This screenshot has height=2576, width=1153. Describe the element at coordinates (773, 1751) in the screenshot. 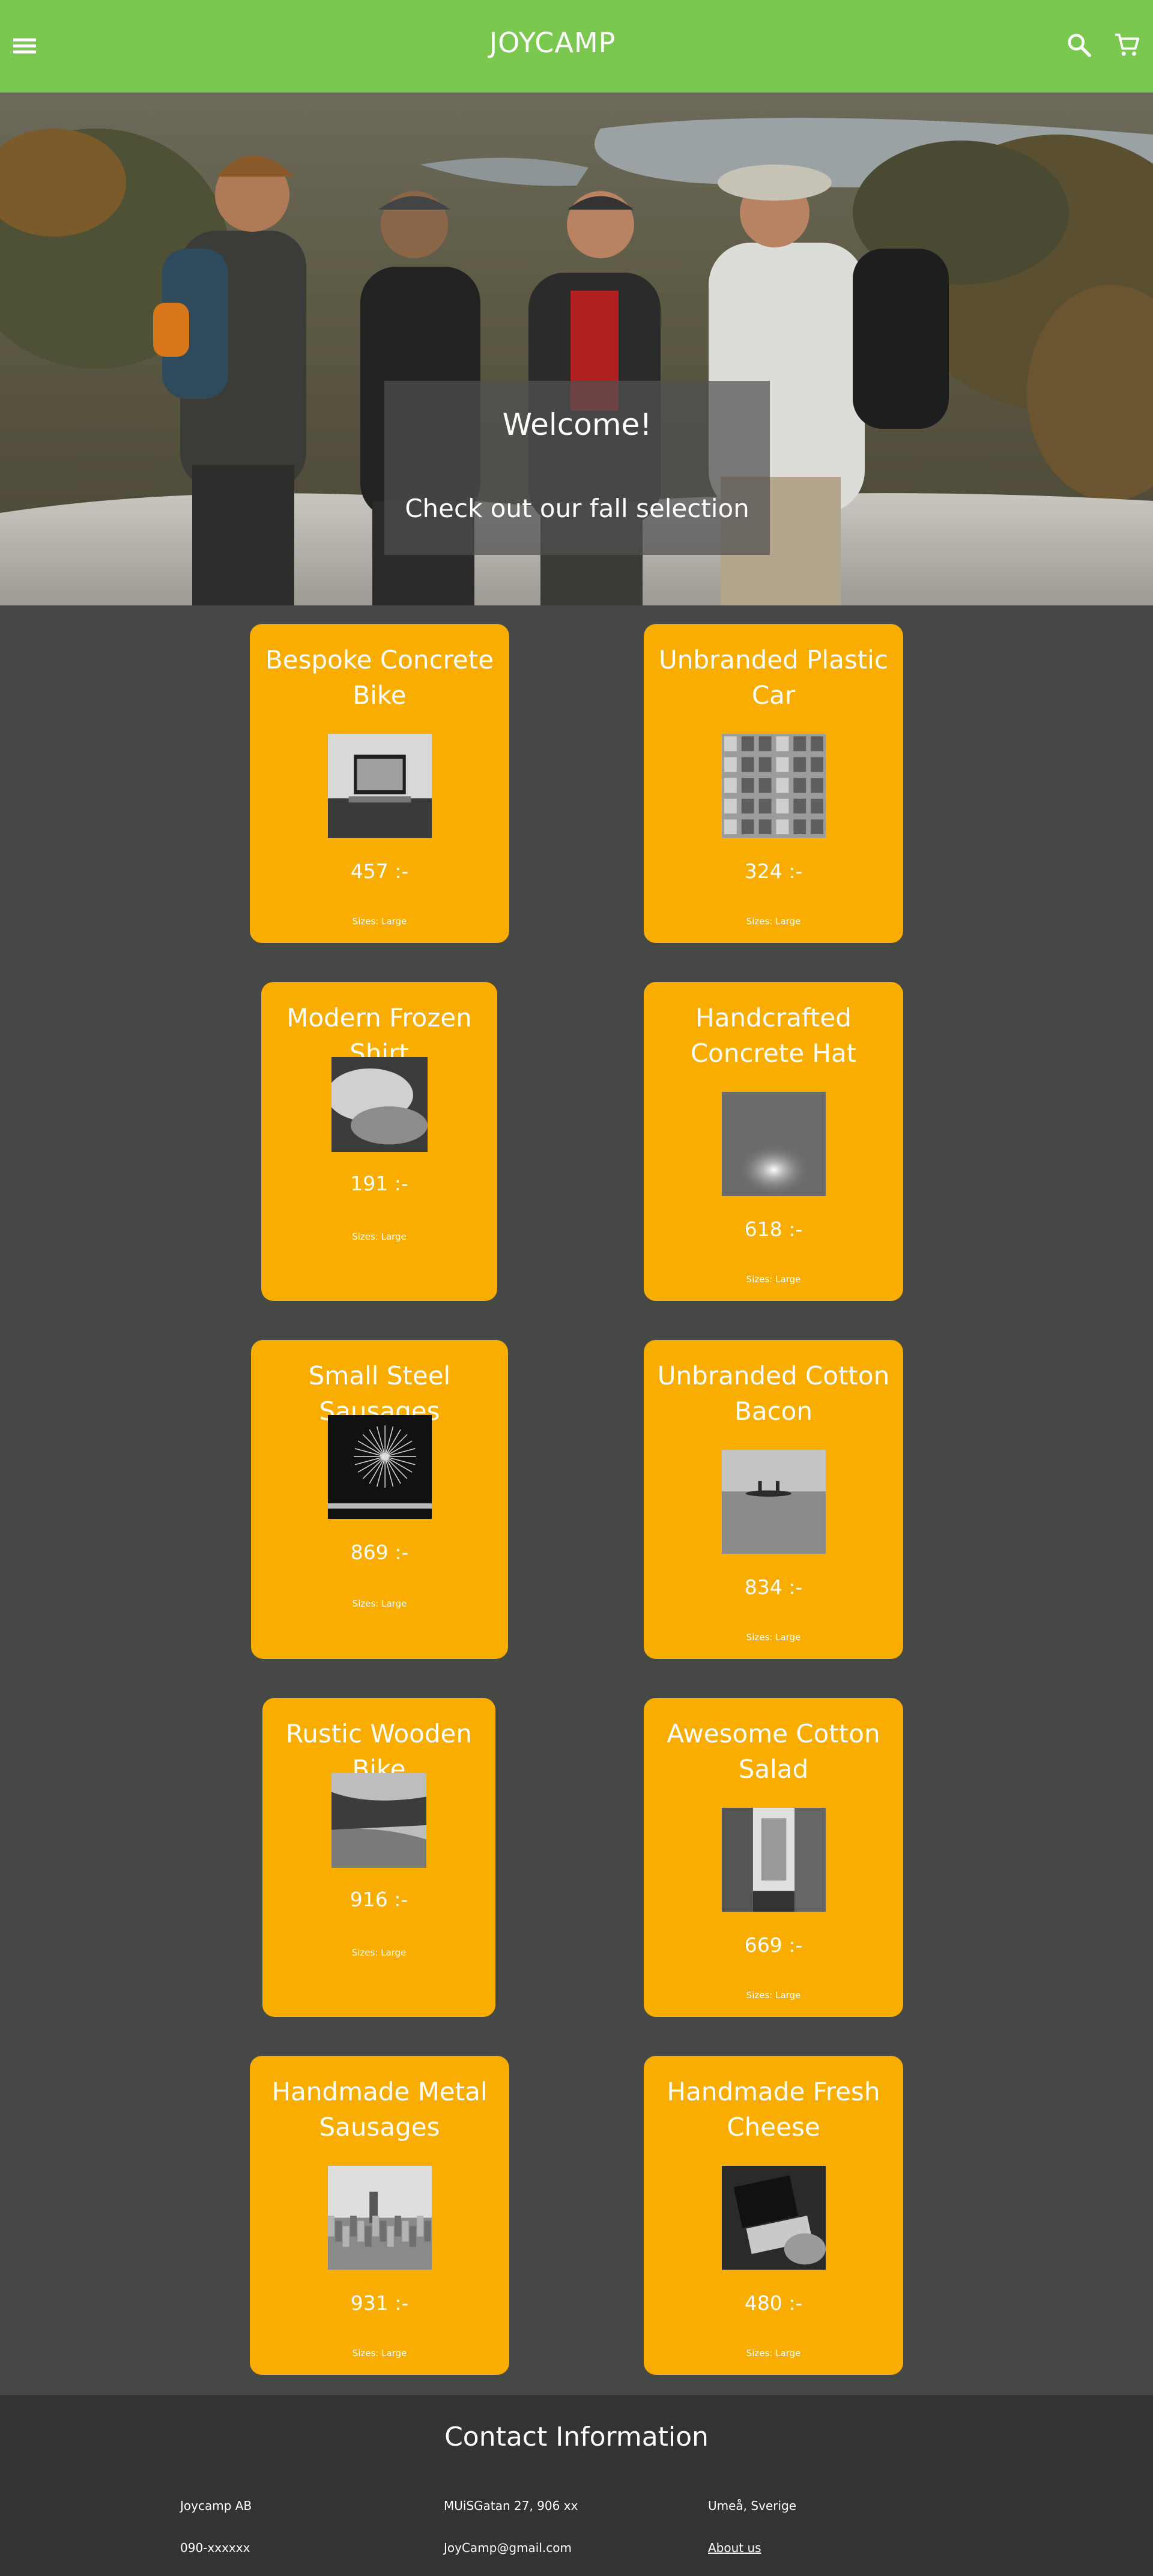

I see `product-title: Awesome Cotton Salad` at that location.